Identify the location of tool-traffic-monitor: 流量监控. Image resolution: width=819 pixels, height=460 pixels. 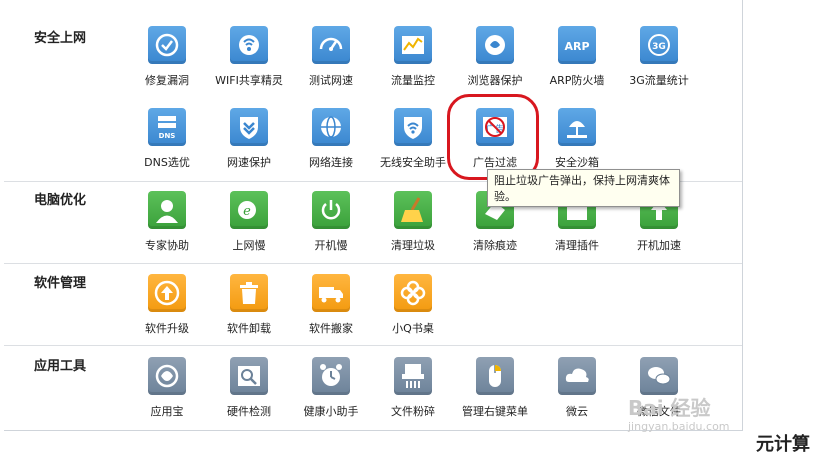
(413, 61).